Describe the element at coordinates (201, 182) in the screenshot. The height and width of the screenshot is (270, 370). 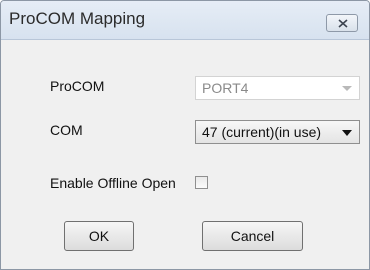
I see `offline-open-checkbox` at that location.